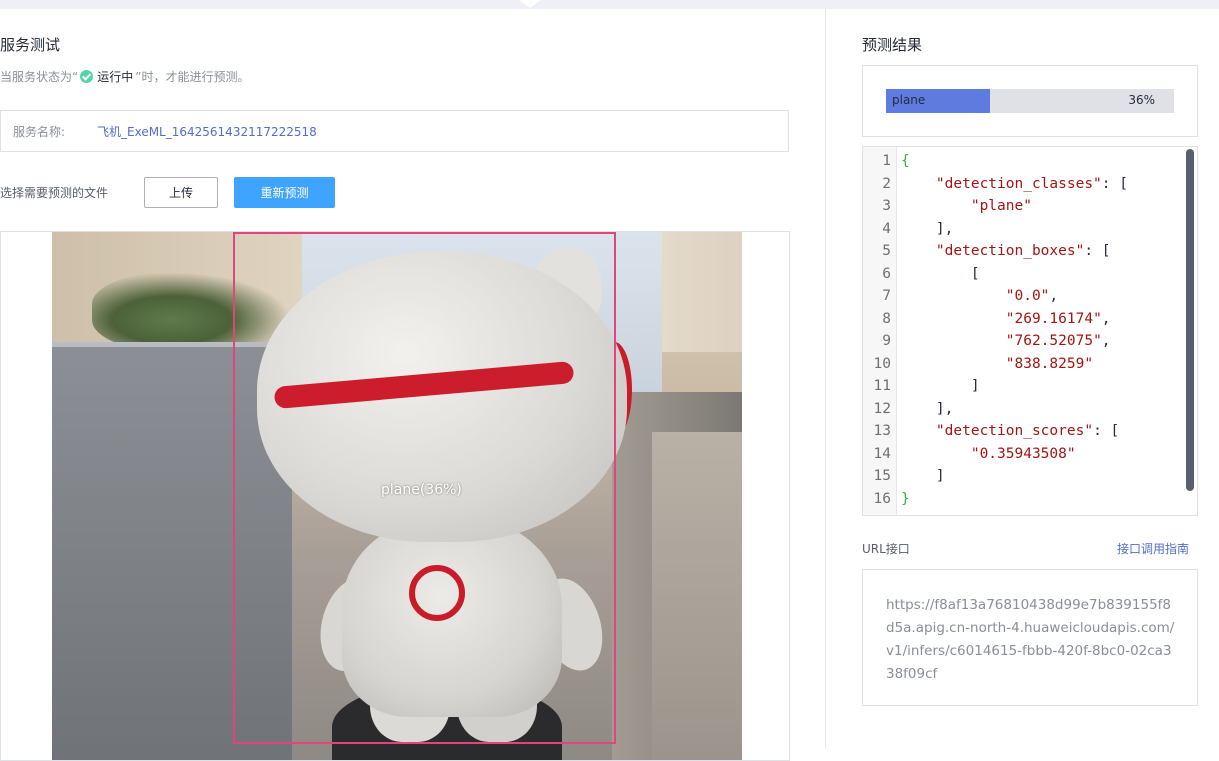  Describe the element at coordinates (421, 490) in the screenshot. I see `detection-label: plane(36%)` at that location.